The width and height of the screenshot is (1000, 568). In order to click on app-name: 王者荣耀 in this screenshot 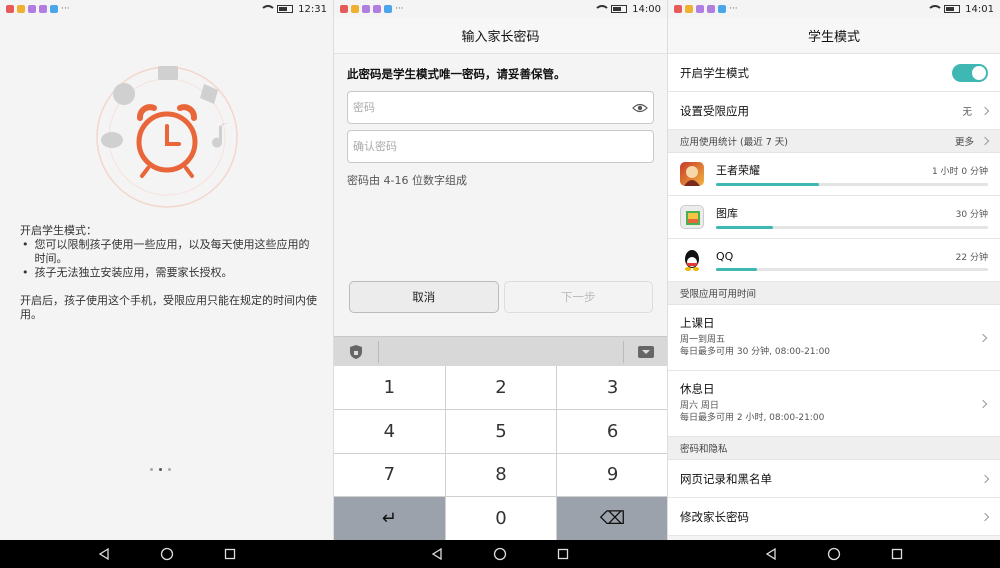, I will do `click(738, 170)`.